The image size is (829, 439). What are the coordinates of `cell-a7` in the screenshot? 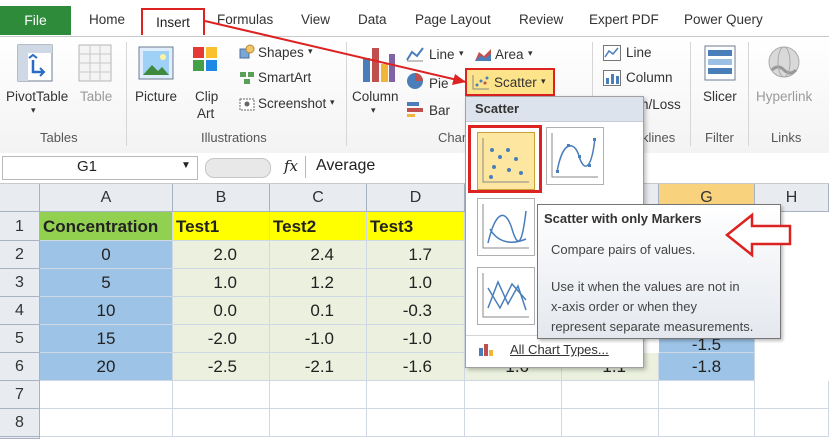 It's located at (106, 395).